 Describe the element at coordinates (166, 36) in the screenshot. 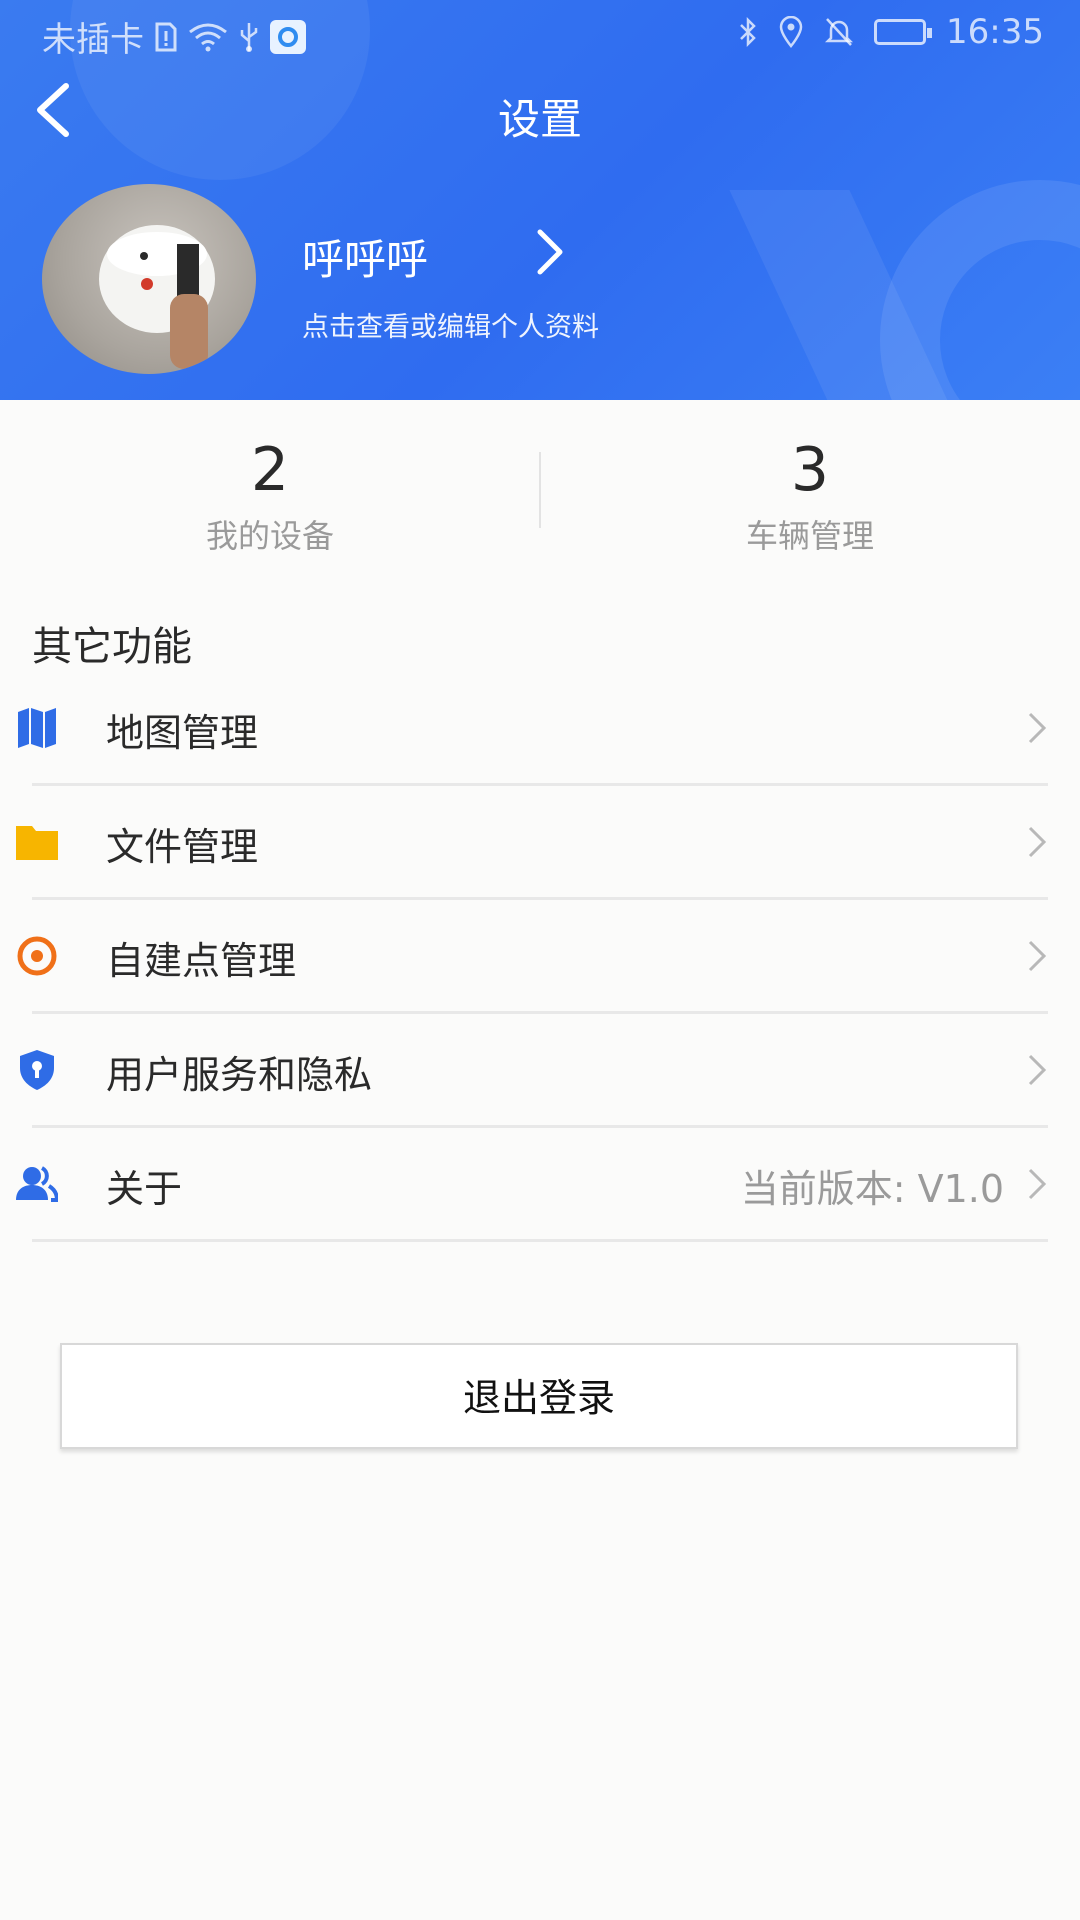

I see `sim-alert-icon` at that location.